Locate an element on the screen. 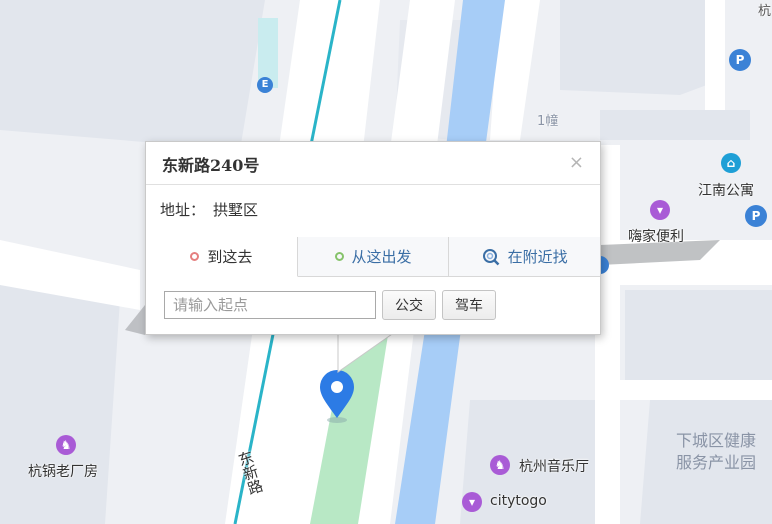  address-row: 地址： 拱墅区 is located at coordinates (209, 209).